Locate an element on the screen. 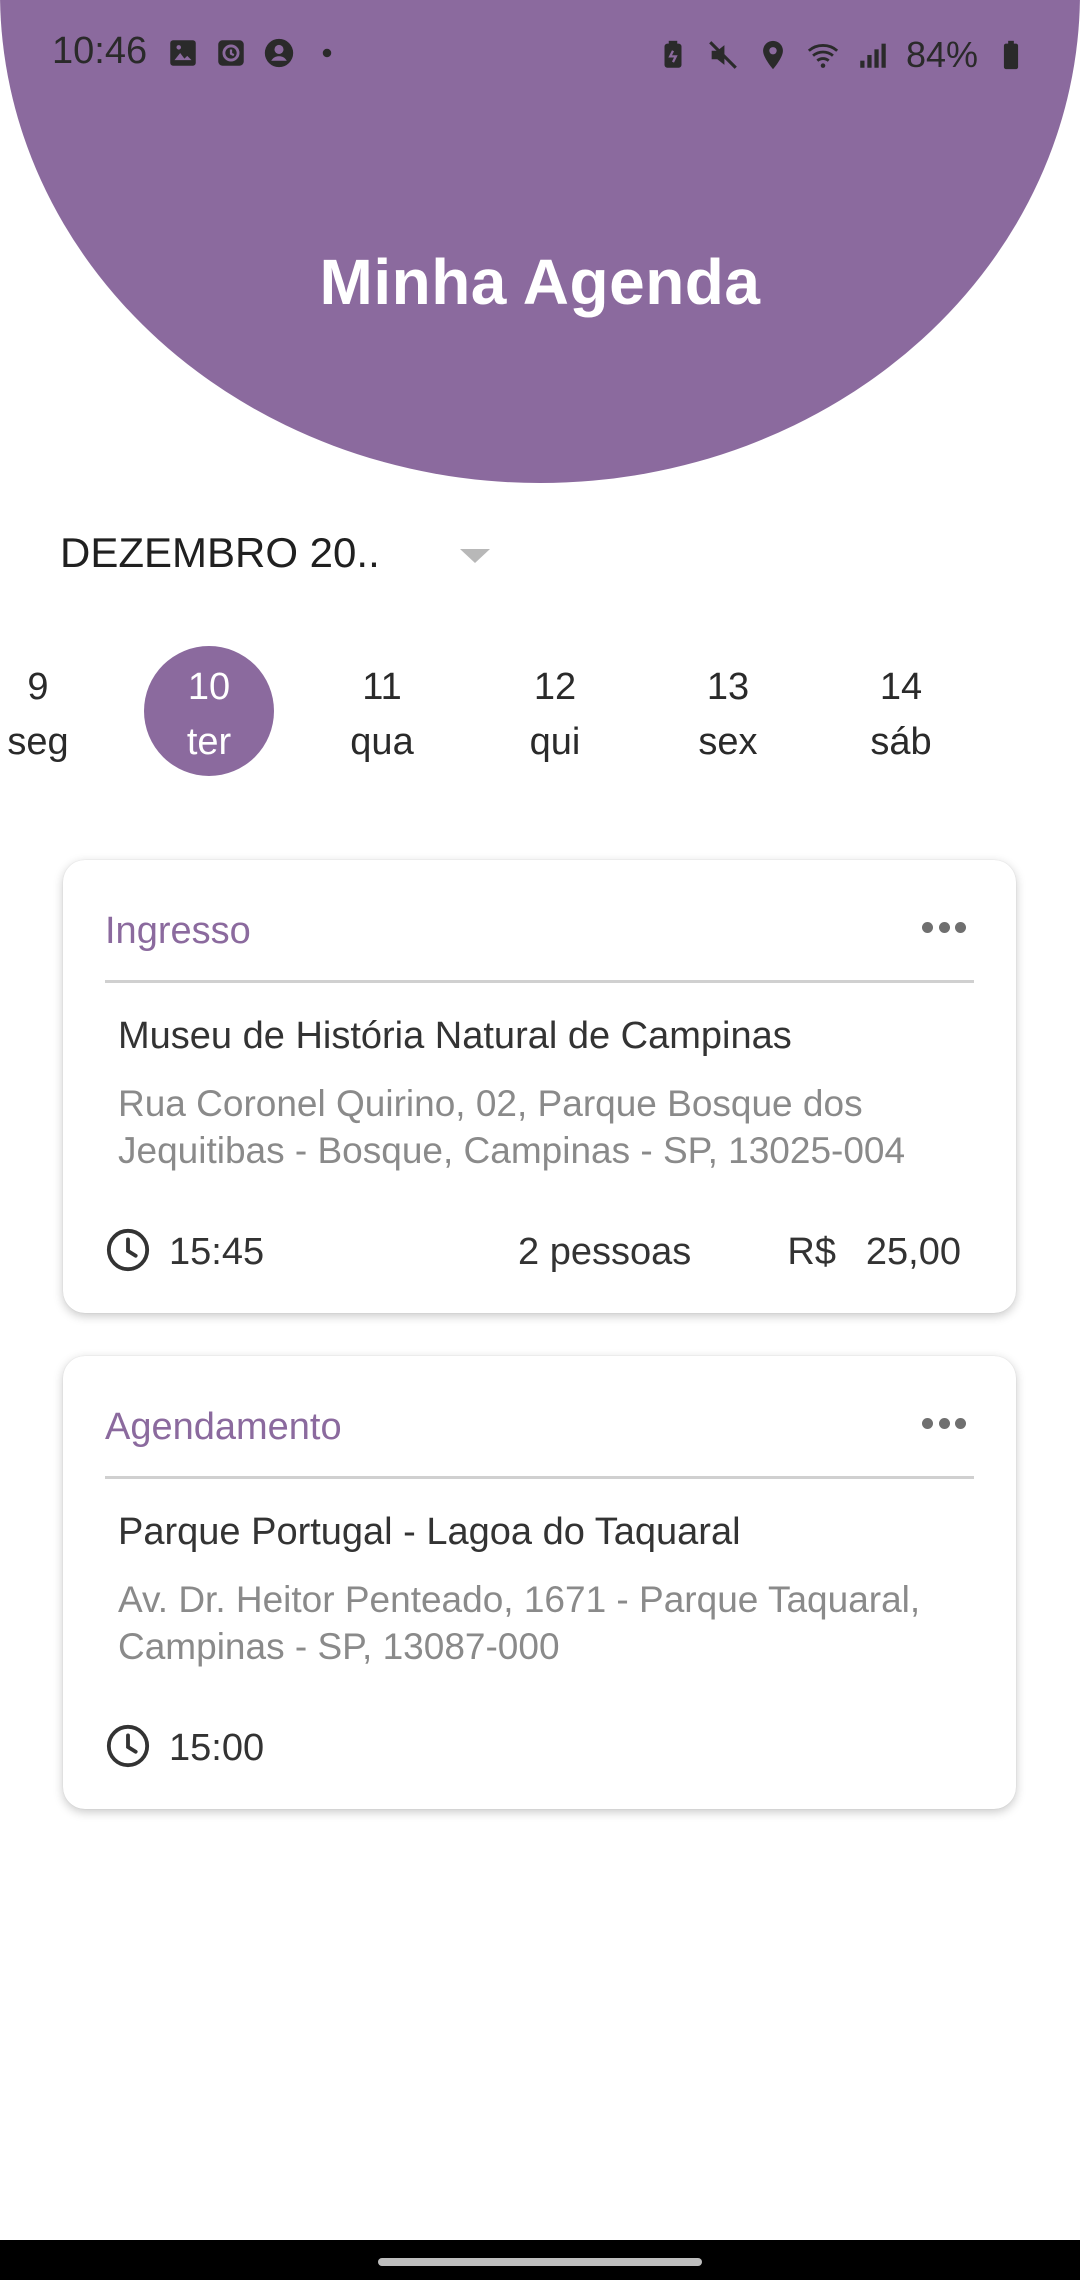  day-weekday: ter is located at coordinates (209, 742).